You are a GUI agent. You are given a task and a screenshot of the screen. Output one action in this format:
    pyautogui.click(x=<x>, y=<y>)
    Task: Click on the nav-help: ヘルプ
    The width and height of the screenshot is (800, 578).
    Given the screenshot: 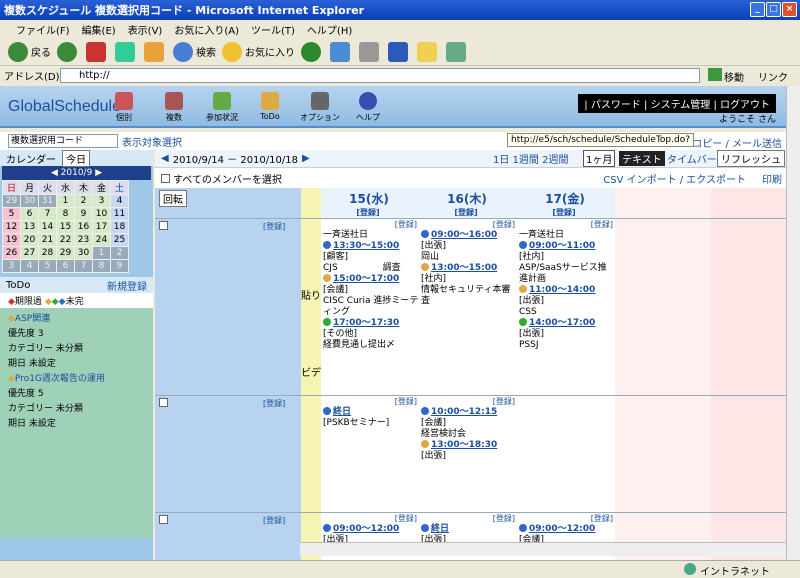 What is the action you would take?
    pyautogui.click(x=368, y=107)
    